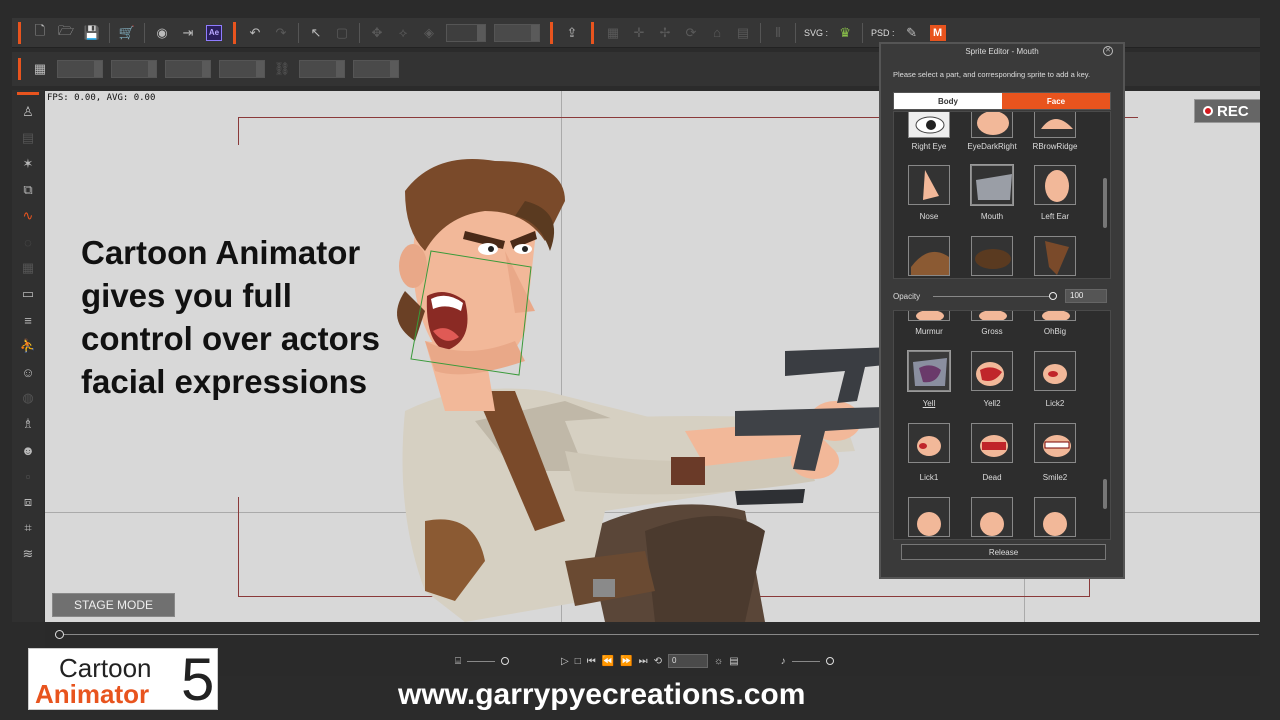  What do you see at coordinates (28, 528) in the screenshot?
I see `bone-icon: ⌗` at bounding box center [28, 528].